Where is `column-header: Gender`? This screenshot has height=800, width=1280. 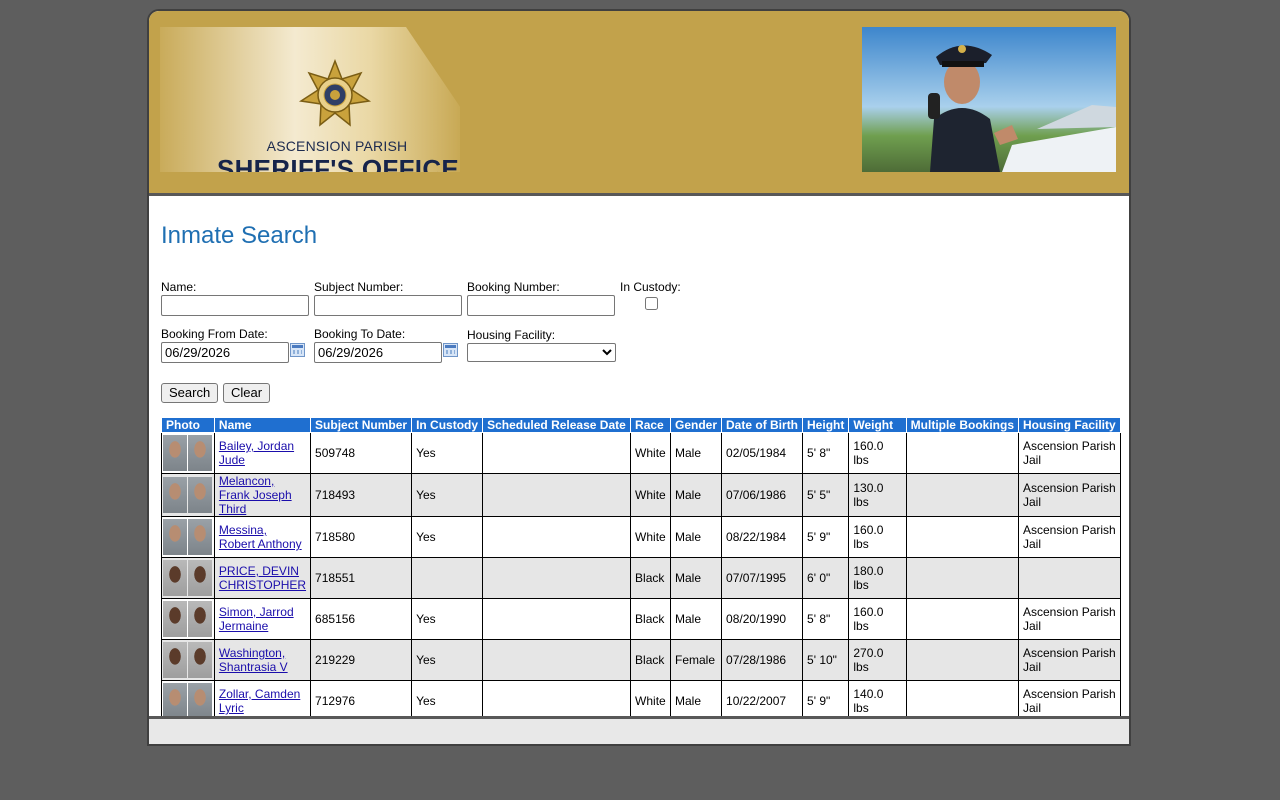
column-header: Gender is located at coordinates (696, 425).